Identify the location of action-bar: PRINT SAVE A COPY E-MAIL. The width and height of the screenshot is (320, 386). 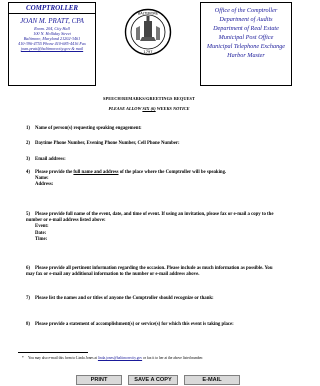
(149, 380).